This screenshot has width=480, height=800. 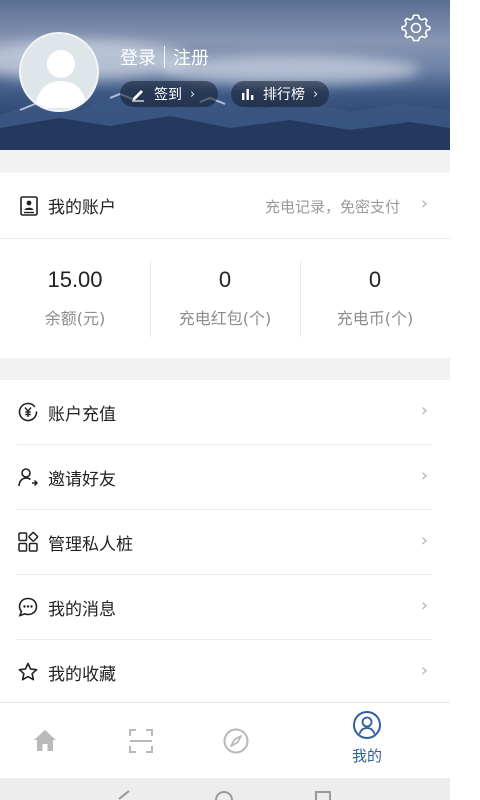 I want to click on star-icon, so click(x=28, y=671).